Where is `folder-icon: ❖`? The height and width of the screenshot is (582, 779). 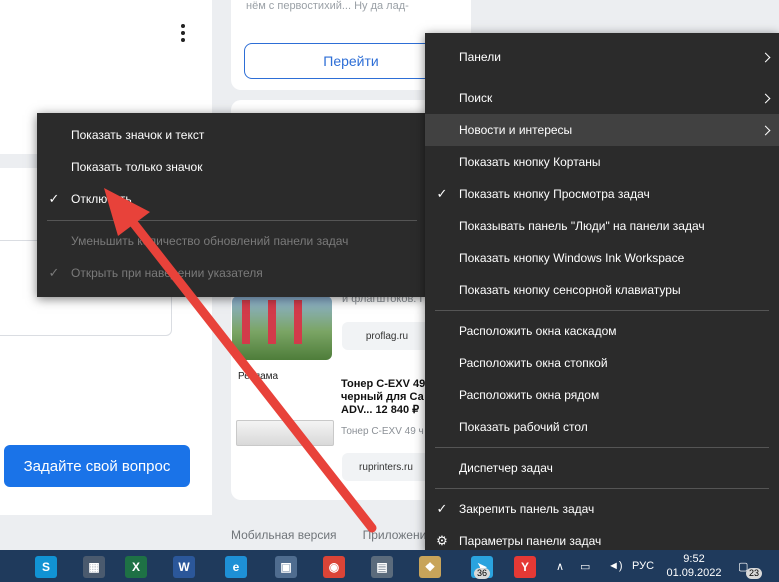
folder-icon: ❖ is located at coordinates (430, 567).